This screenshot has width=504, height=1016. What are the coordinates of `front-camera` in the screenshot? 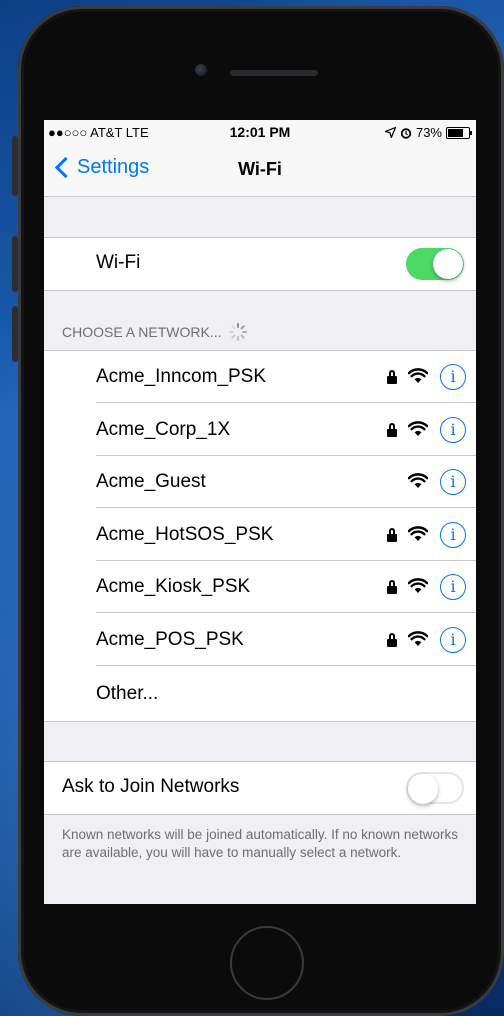 It's located at (201, 70).